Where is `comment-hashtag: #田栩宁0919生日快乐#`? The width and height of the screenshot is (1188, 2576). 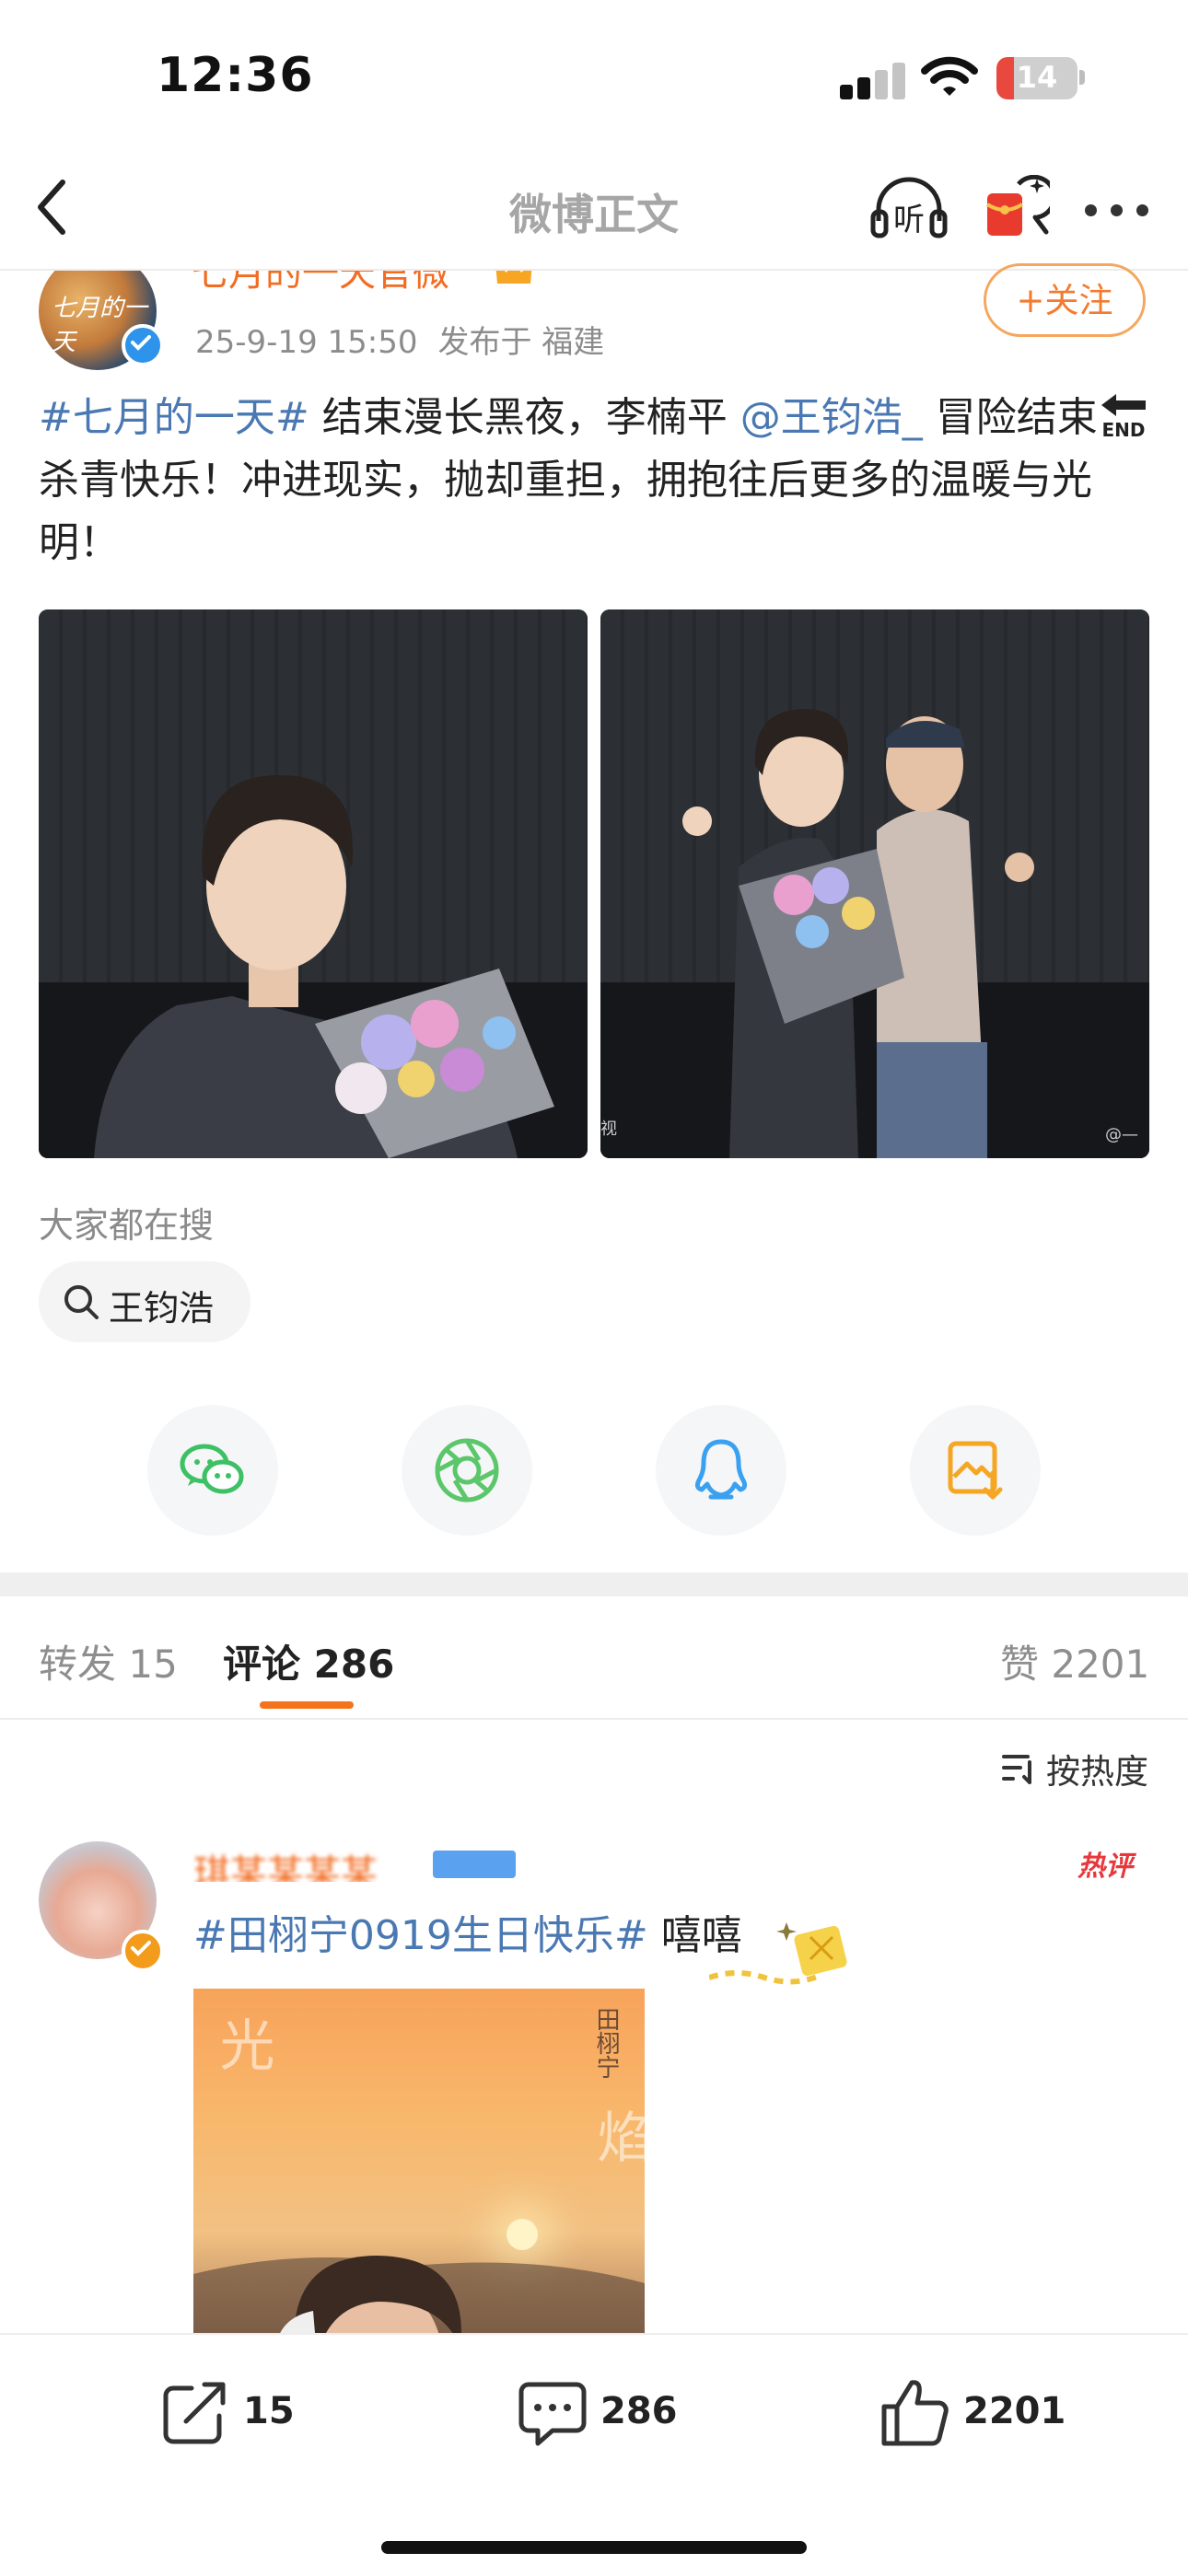 comment-hashtag: #田栩宁0919生日快乐# is located at coordinates (420, 1935).